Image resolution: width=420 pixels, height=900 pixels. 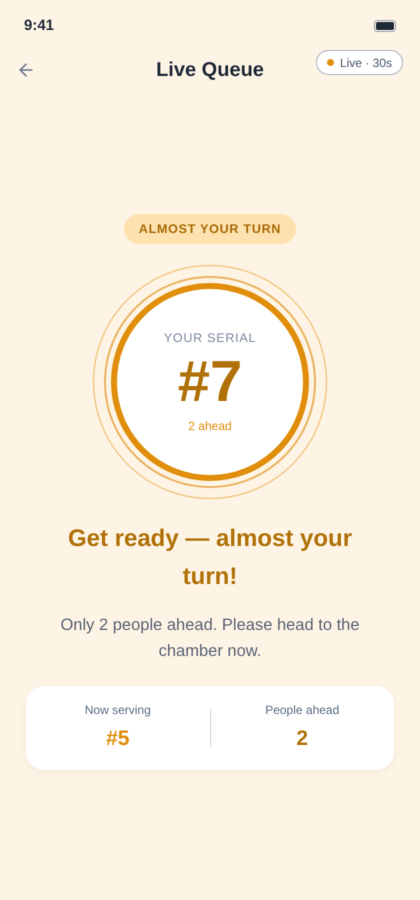 What do you see at coordinates (302, 711) in the screenshot?
I see `stat-label: People ahead` at bounding box center [302, 711].